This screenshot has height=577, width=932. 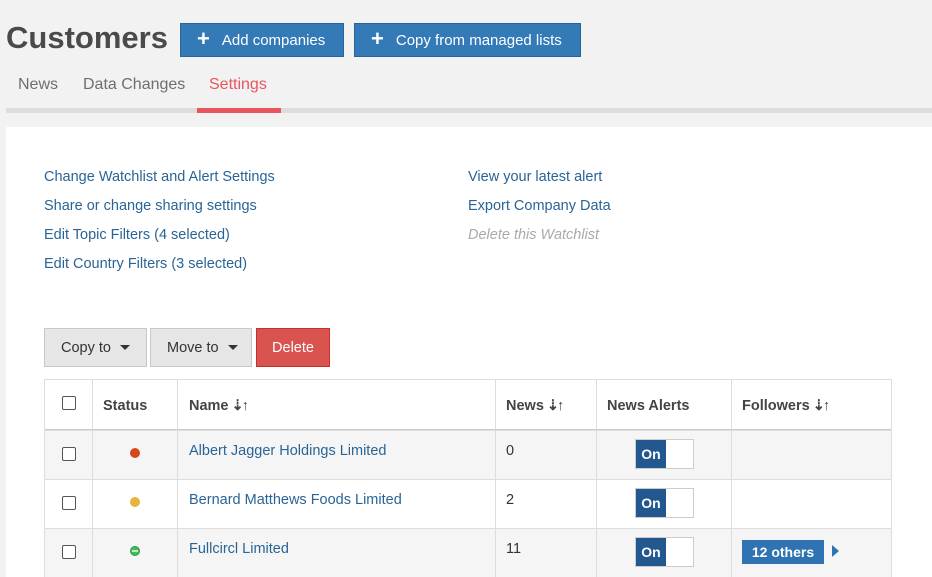 I want to click on add-companies-button: + Add companies, so click(x=262, y=40).